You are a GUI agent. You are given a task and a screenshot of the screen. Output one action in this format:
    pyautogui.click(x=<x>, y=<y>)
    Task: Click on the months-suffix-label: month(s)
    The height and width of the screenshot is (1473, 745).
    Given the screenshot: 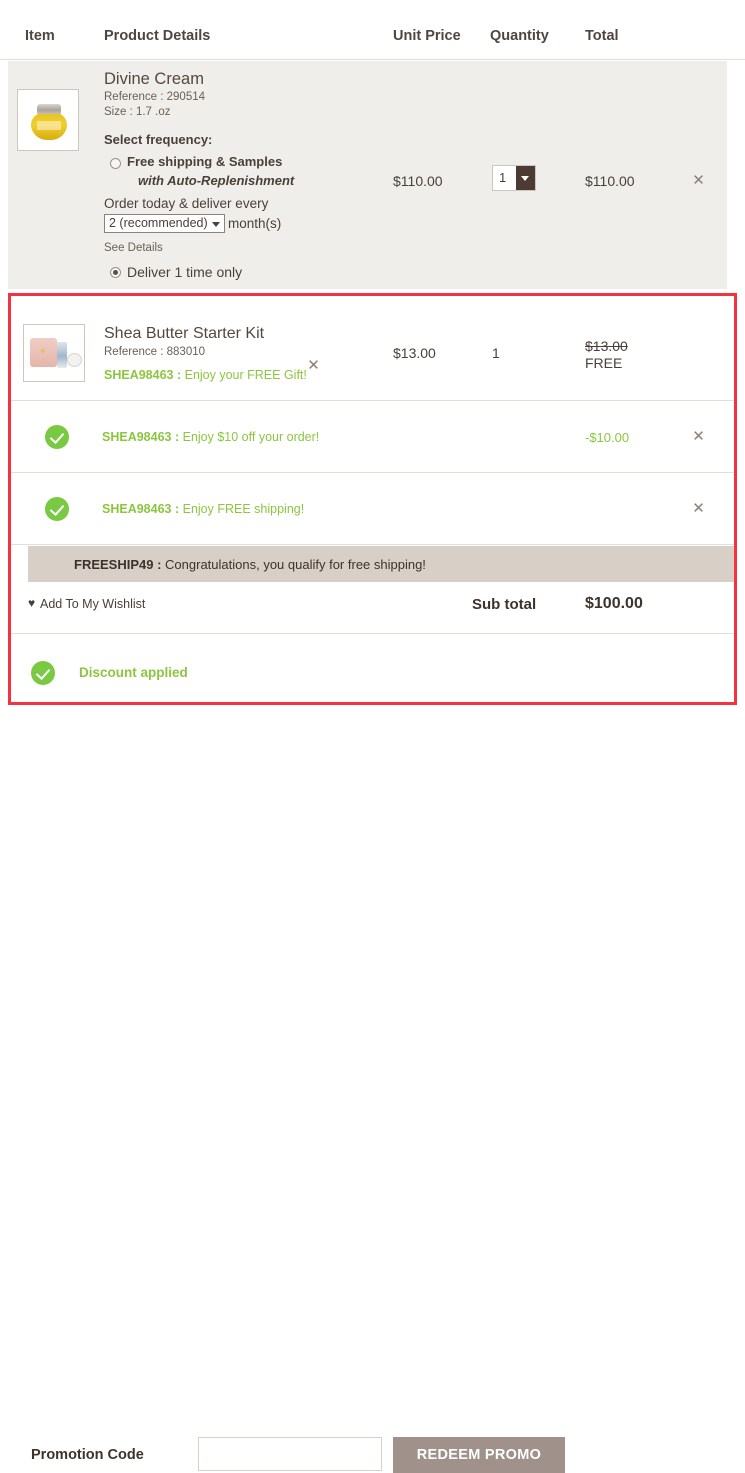 What is the action you would take?
    pyautogui.click(x=255, y=223)
    